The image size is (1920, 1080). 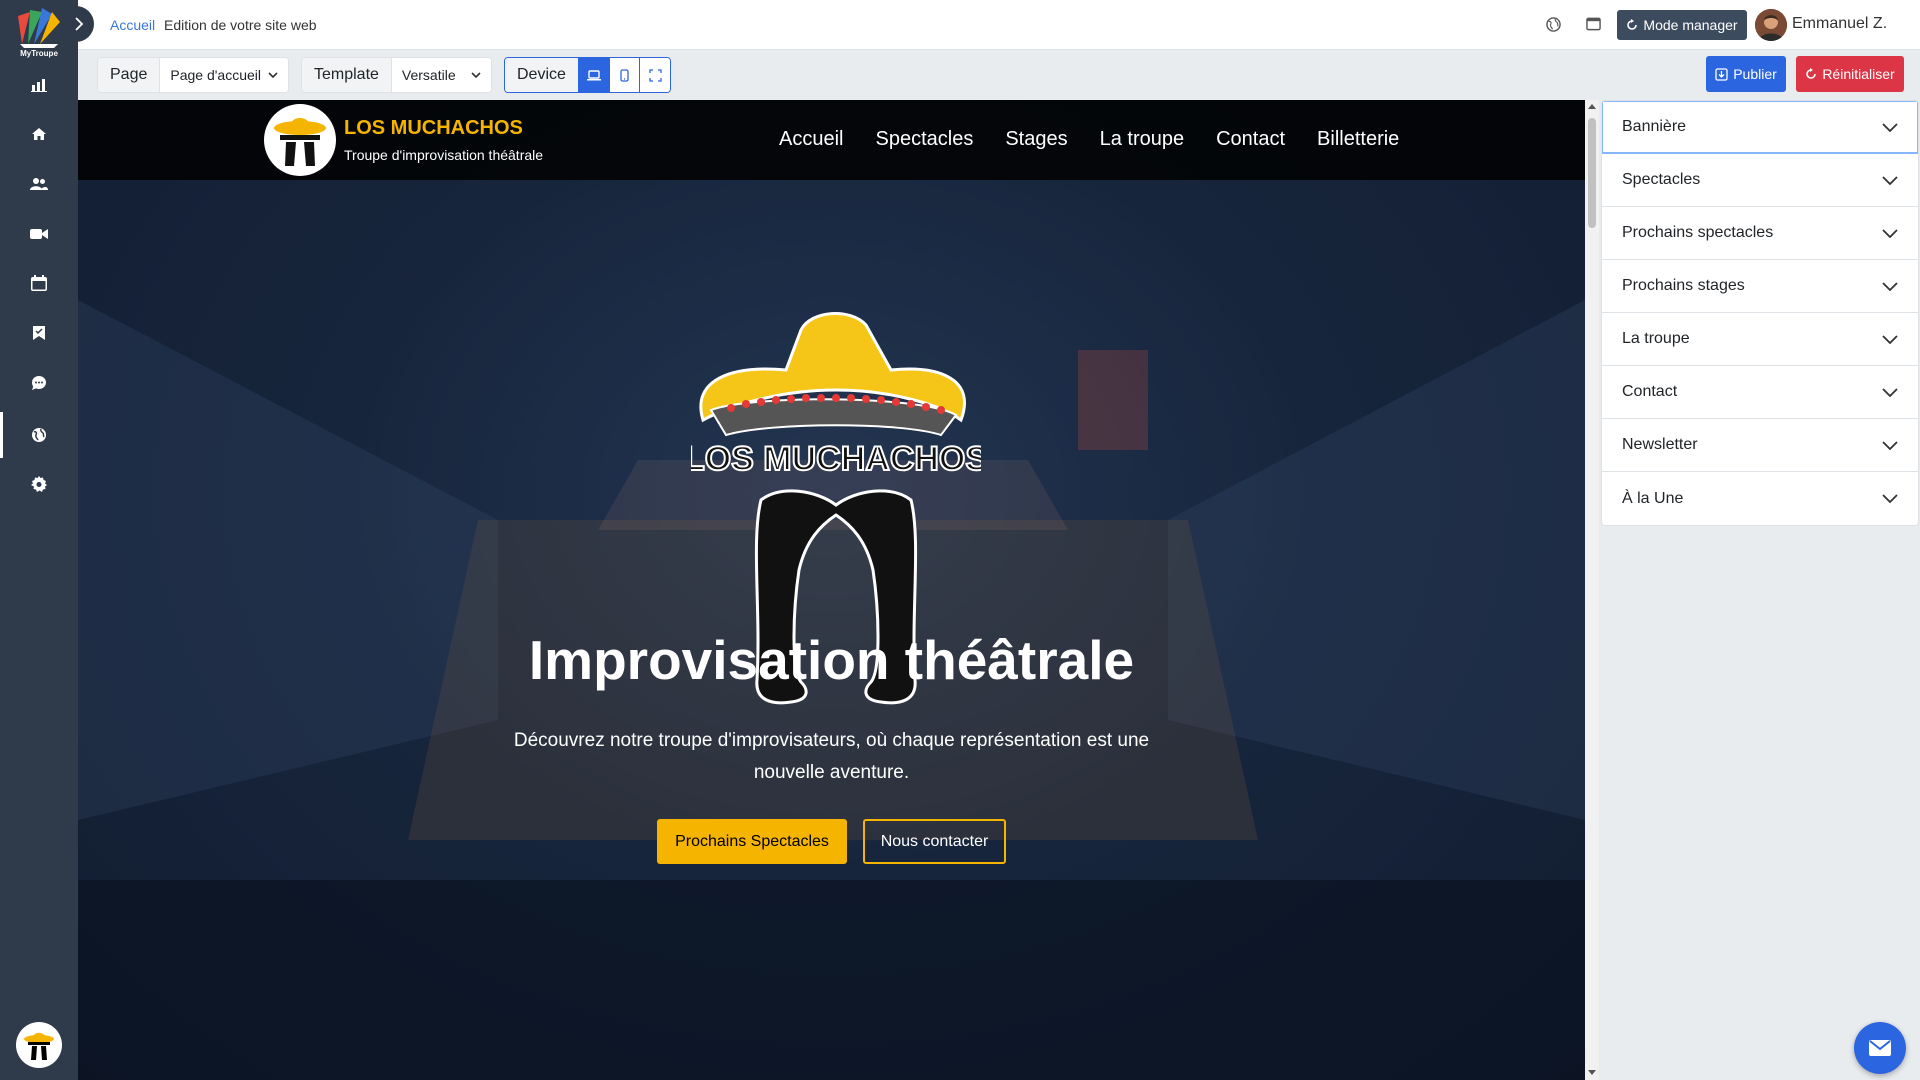 I want to click on site-tagline: Troupe d'improvisation théâtrale, so click(x=444, y=155).